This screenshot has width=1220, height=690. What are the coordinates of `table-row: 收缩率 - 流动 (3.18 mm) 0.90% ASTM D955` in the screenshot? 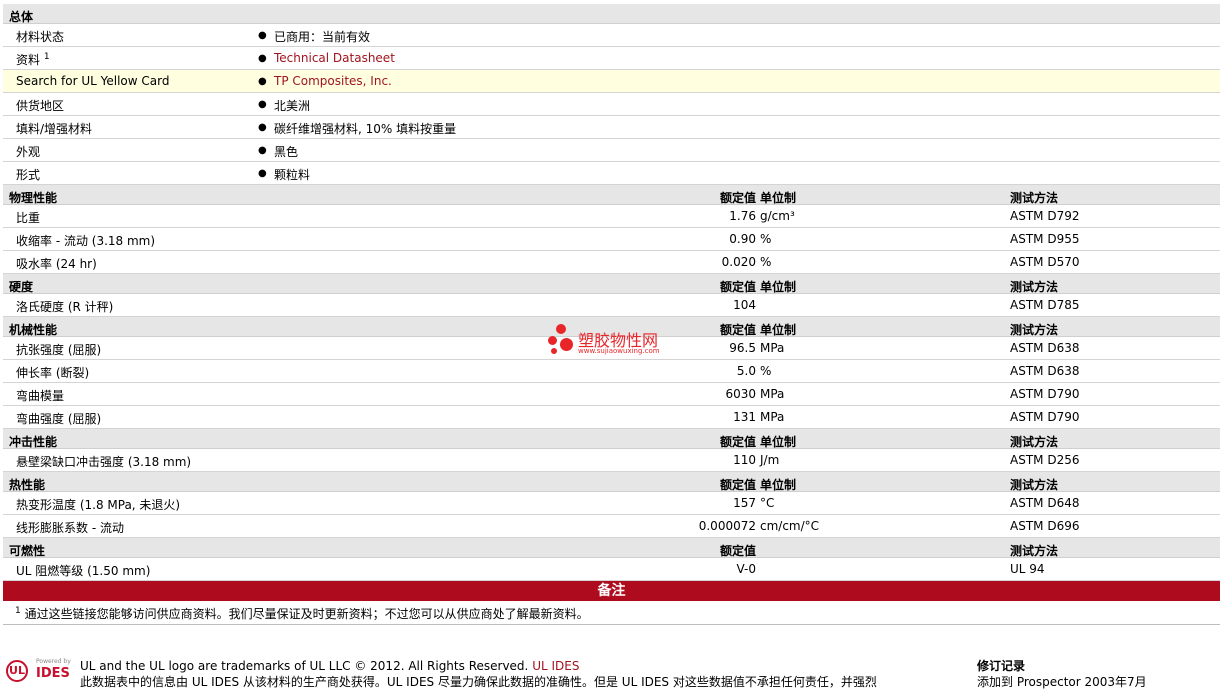 It's located at (611, 239).